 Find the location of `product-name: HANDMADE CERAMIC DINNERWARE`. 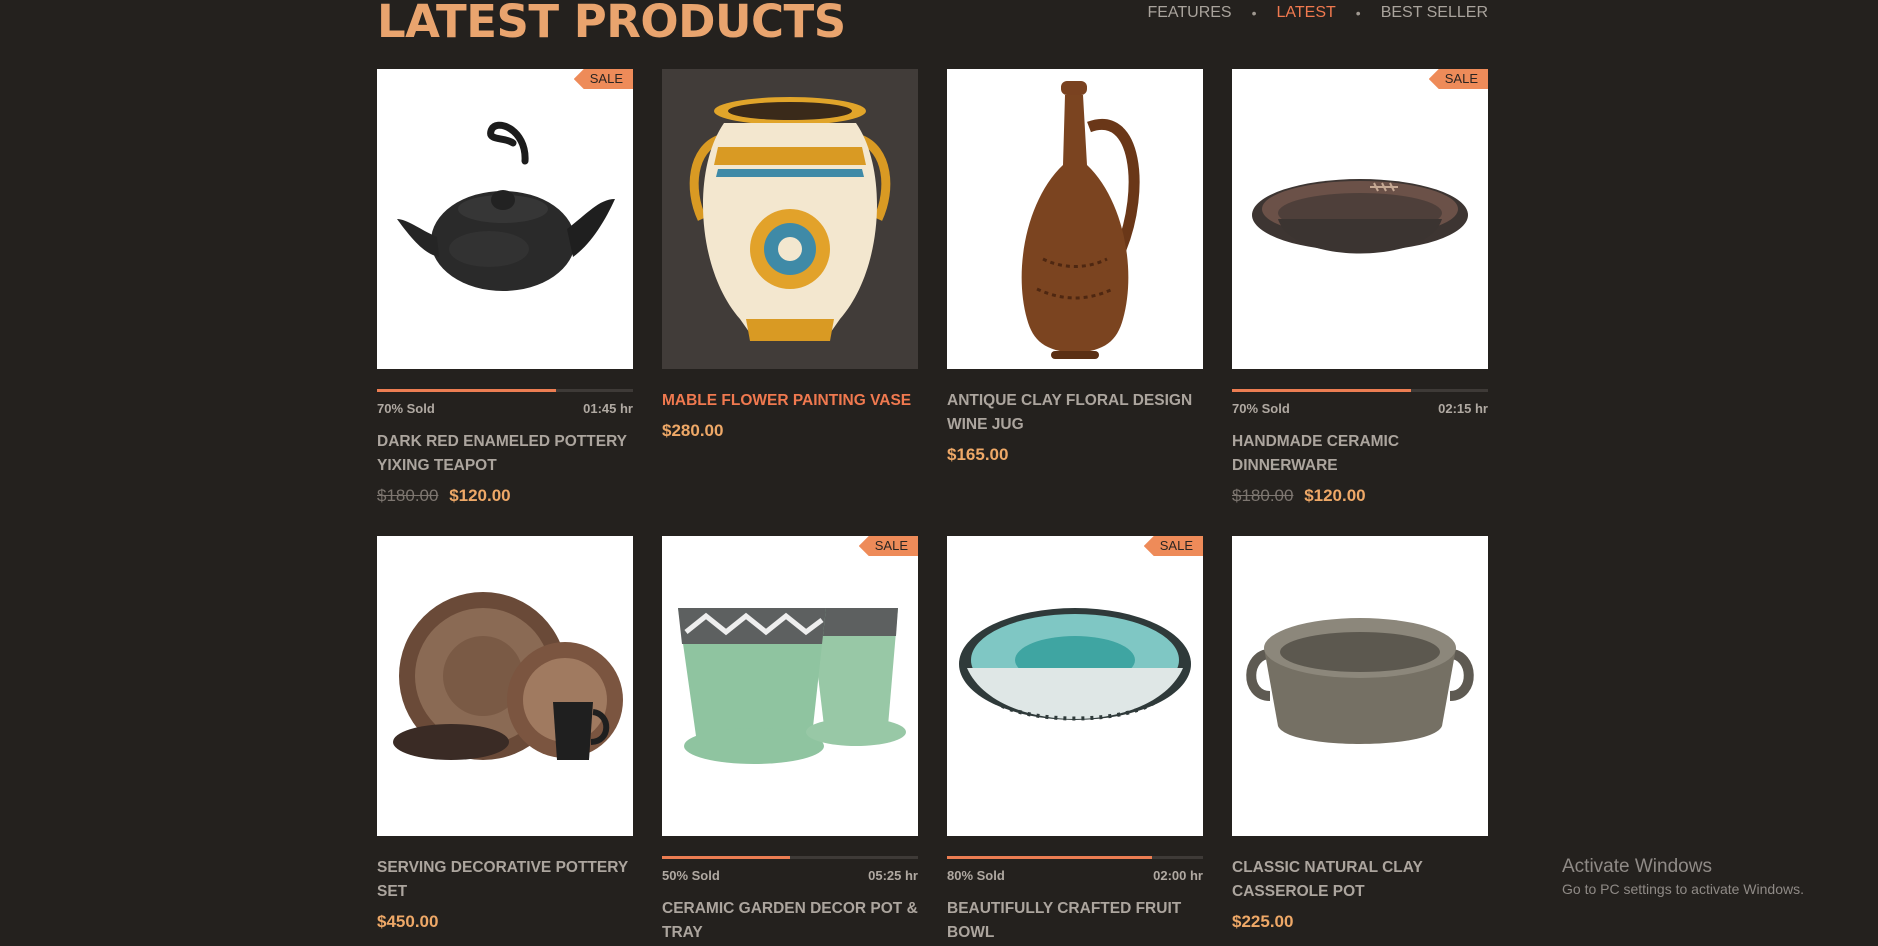

product-name: HANDMADE CERAMIC DINNERWARE is located at coordinates (1360, 454).